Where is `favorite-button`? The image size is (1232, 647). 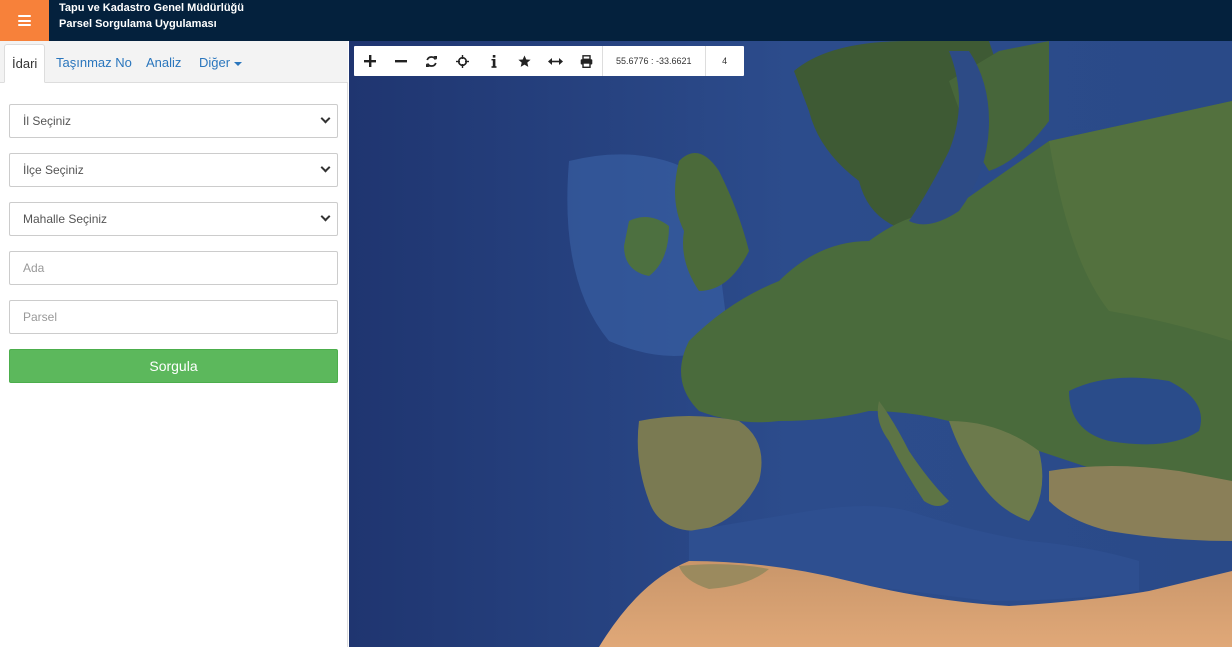 favorite-button is located at coordinates (524, 61).